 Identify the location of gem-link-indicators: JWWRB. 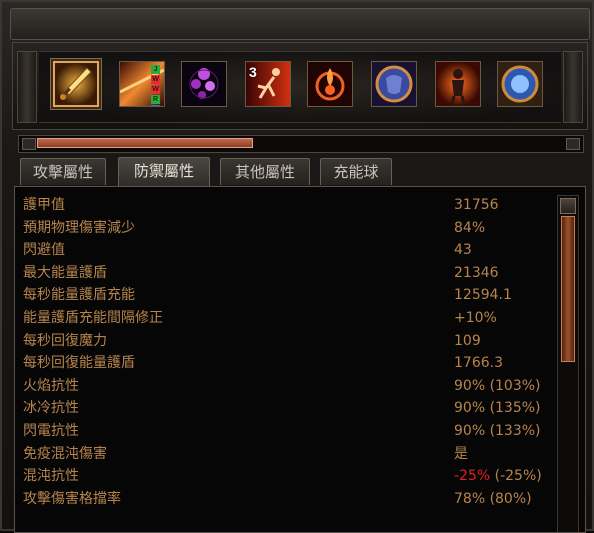
(156, 85).